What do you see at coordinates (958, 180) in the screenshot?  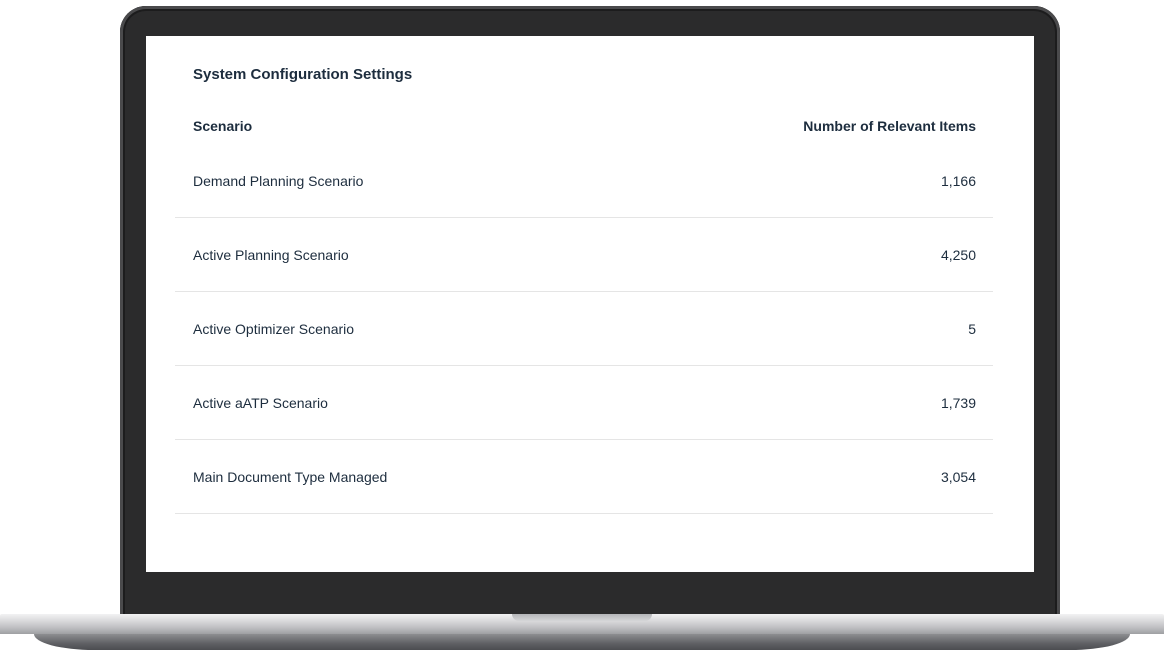 I see `row-count: 1,166` at bounding box center [958, 180].